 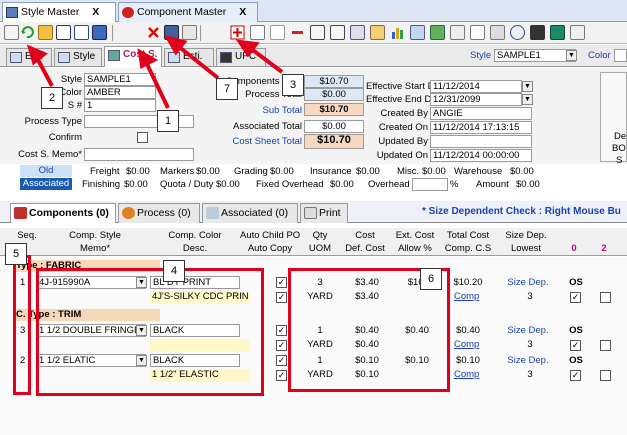 I want to click on callout-7: 7, so click(x=227, y=89).